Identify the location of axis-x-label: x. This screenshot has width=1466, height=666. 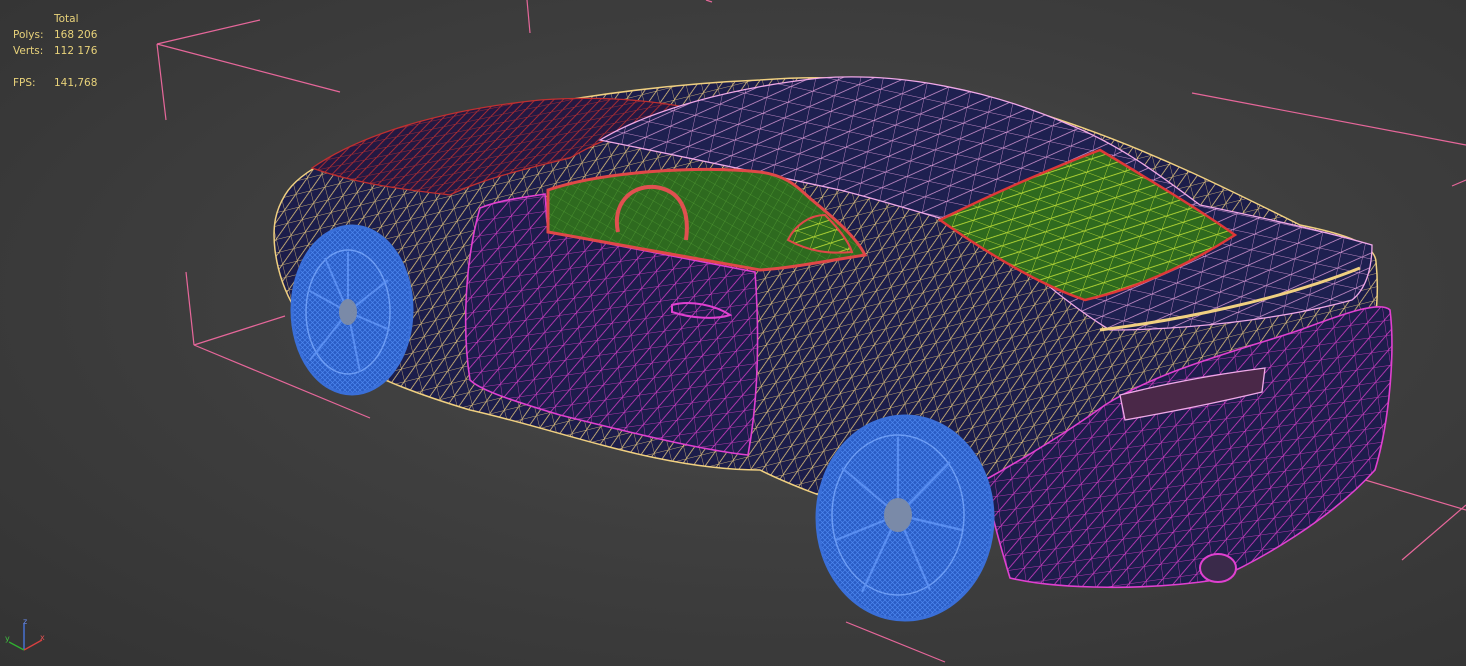
(42, 637).